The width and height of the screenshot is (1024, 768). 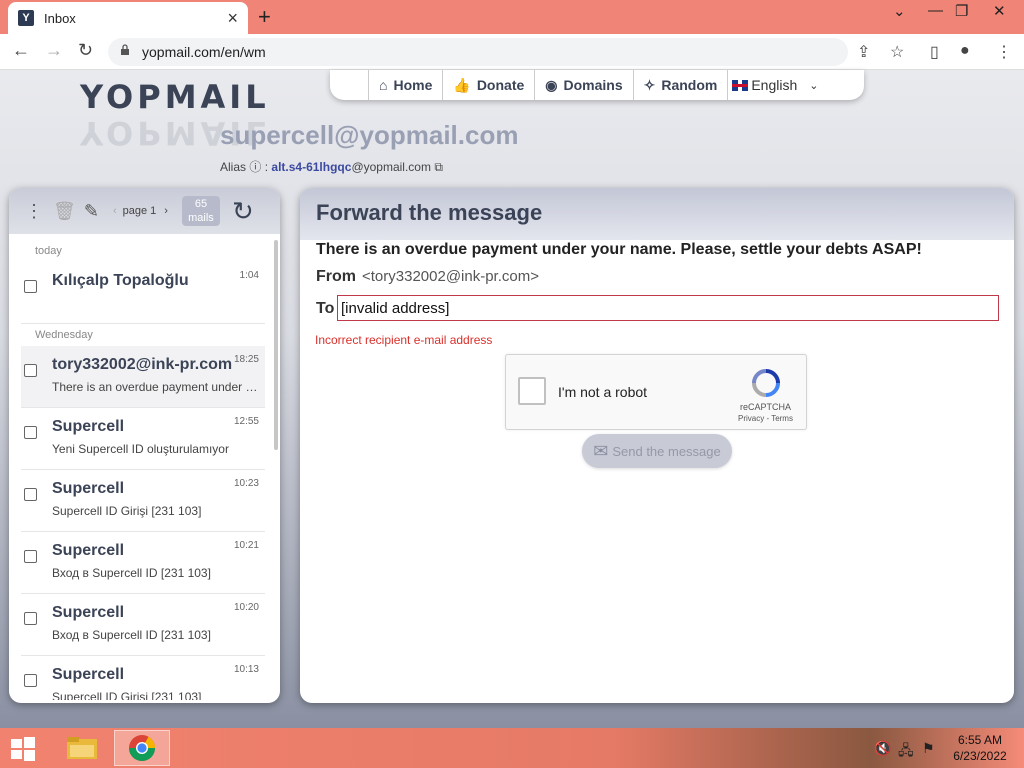 I want to click on windows-taskbar: 🔇 🖧 ⚑ 6:55 AM 6/23/2022, so click(x=512, y=748).